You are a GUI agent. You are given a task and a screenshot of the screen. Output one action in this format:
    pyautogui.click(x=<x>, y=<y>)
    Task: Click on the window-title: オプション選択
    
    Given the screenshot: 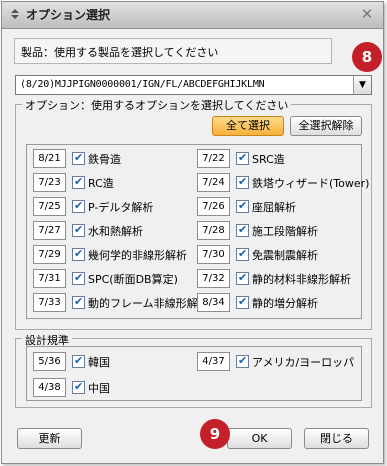 What is the action you would take?
    pyautogui.click(x=68, y=15)
    